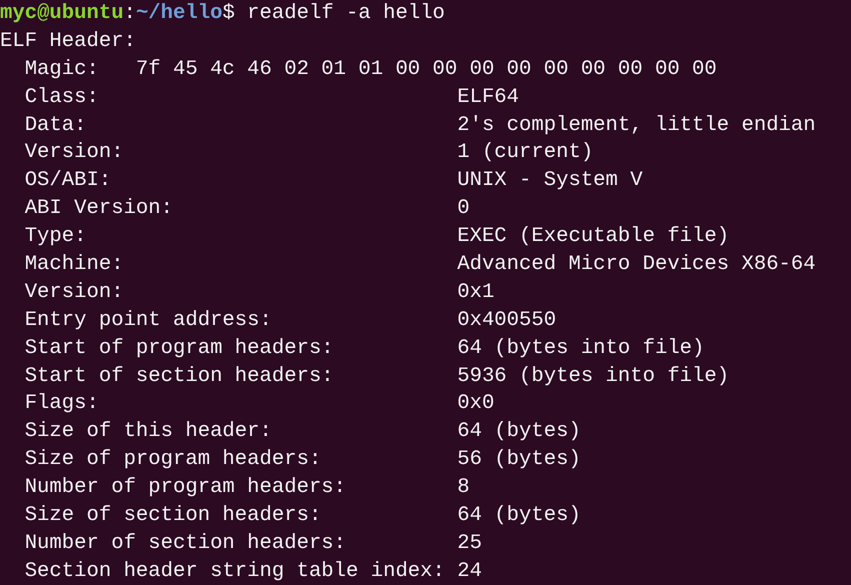 The height and width of the screenshot is (585, 851). What do you see at coordinates (580, 349) in the screenshot?
I see `field-value: 64 (bytes into file)` at bounding box center [580, 349].